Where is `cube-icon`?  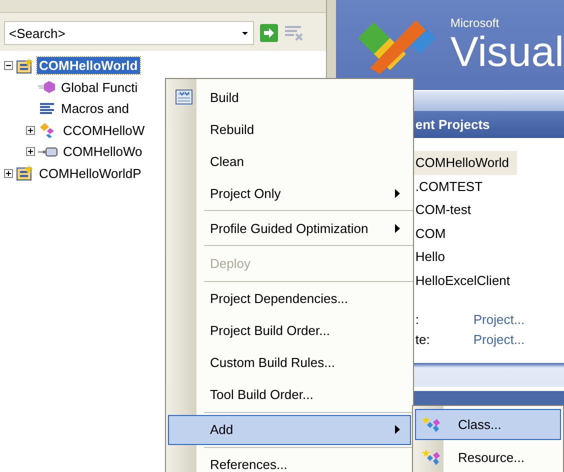 cube-icon is located at coordinates (47, 87).